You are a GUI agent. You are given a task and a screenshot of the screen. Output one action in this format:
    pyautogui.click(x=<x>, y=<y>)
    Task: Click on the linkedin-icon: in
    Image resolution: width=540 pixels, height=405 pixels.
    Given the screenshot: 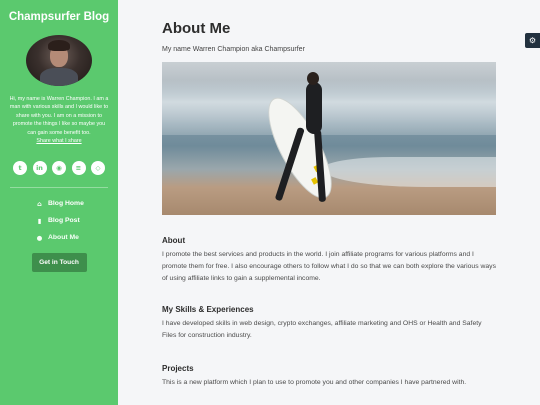 What is the action you would take?
    pyautogui.click(x=39, y=168)
    